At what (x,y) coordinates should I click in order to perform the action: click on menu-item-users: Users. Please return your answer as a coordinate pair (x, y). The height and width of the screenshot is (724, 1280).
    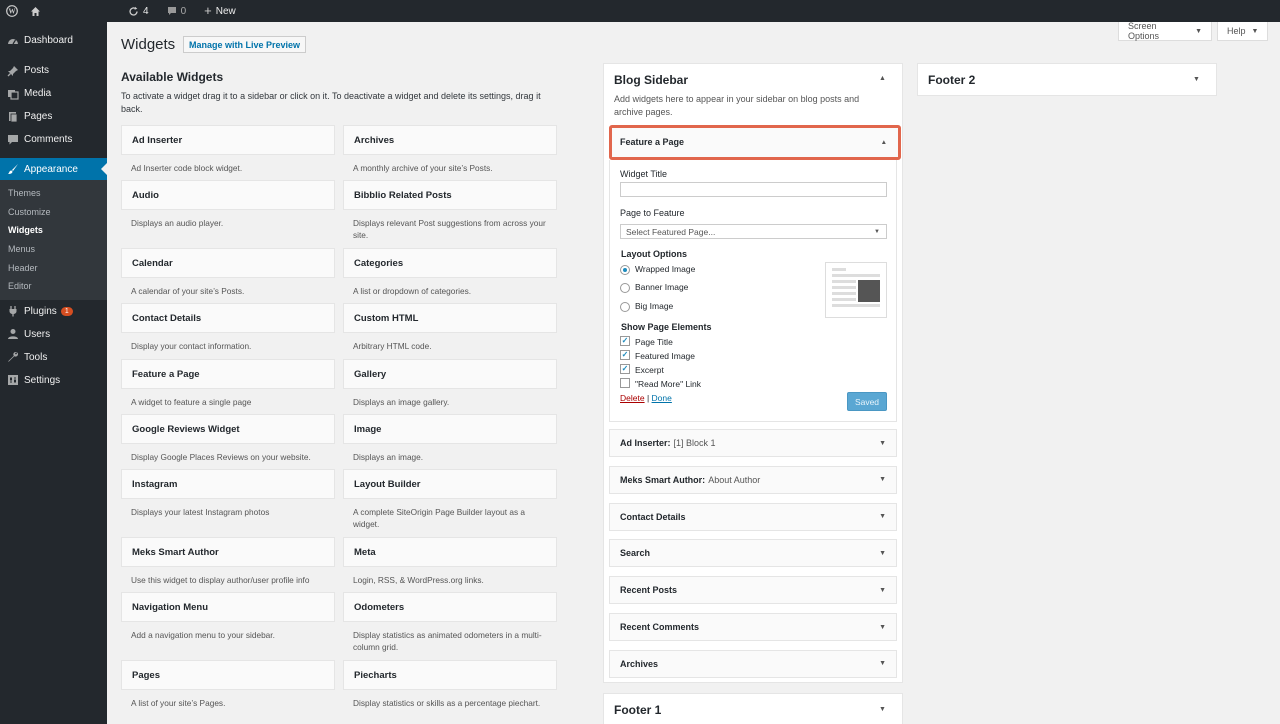
    Looking at the image, I should click on (53, 334).